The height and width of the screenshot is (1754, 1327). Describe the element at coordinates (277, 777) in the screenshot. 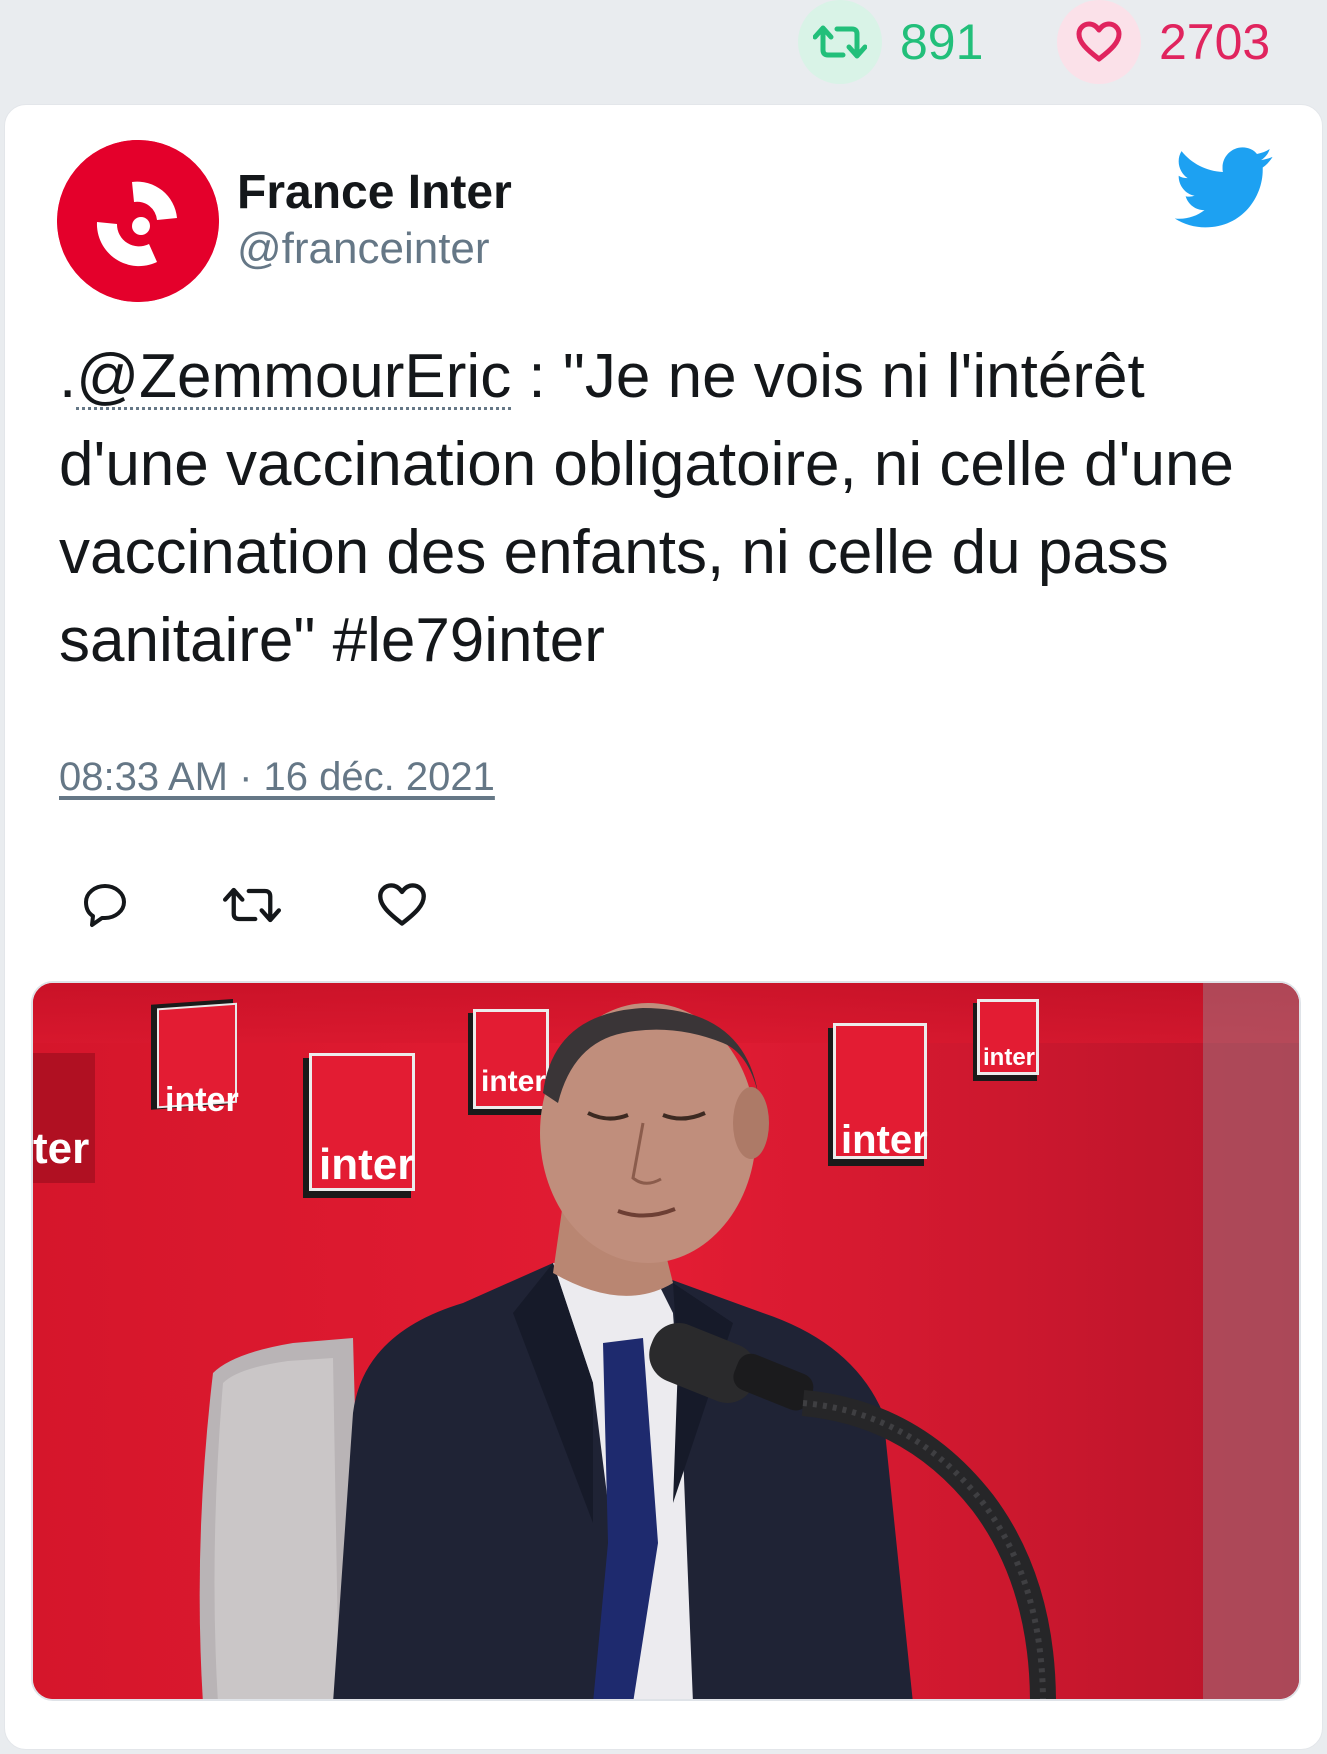

I see `tweet-timestamp: 08:33 AM · 16 déc. 2021` at that location.